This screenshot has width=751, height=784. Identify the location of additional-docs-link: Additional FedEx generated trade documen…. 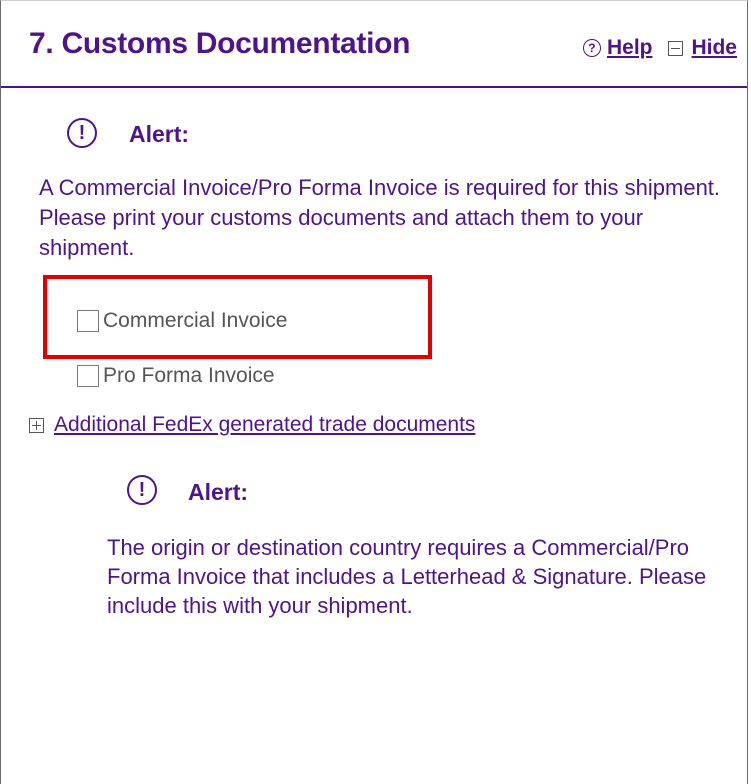
(264, 425).